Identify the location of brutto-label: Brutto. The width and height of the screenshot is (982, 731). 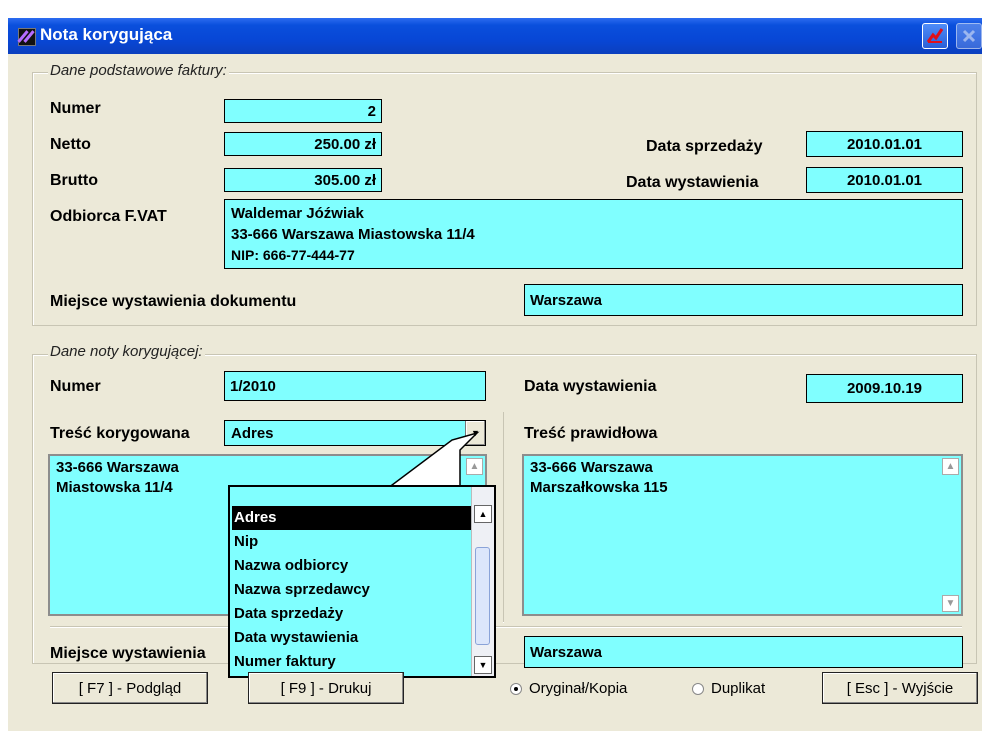
(74, 180).